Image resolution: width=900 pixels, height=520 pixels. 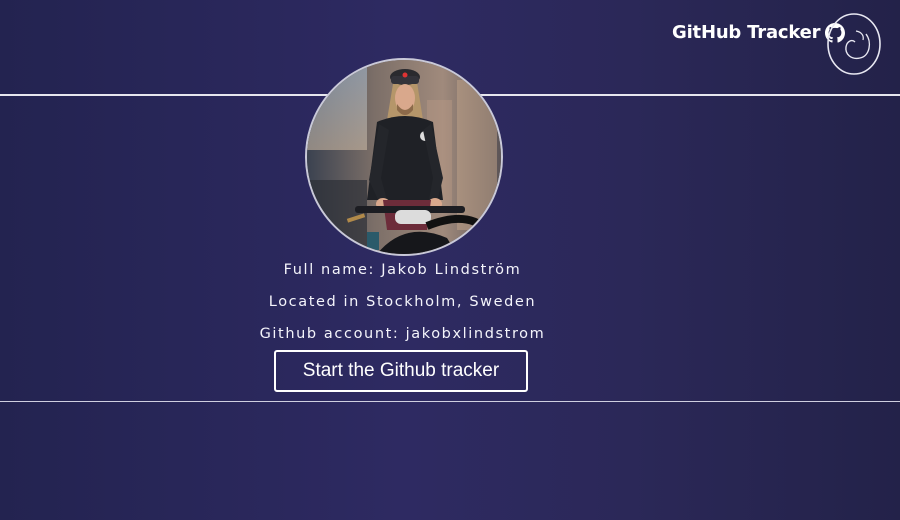 What do you see at coordinates (746, 32) in the screenshot?
I see `app-title: GitHub Tracker` at bounding box center [746, 32].